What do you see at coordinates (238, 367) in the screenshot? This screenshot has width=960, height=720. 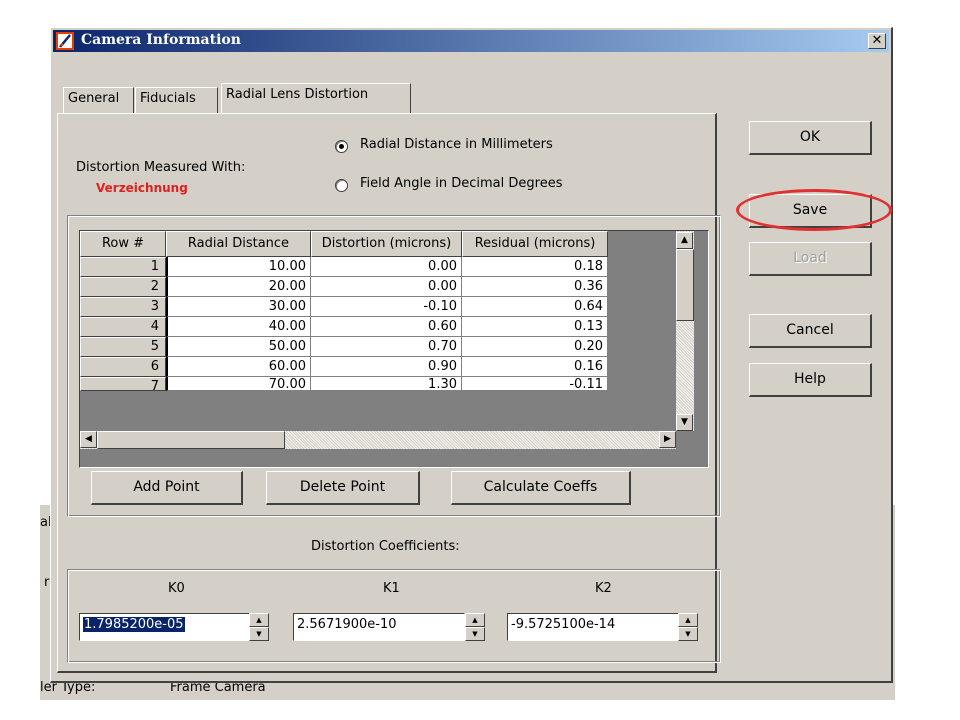 I see `cell-radial-distance: 60.00` at bounding box center [238, 367].